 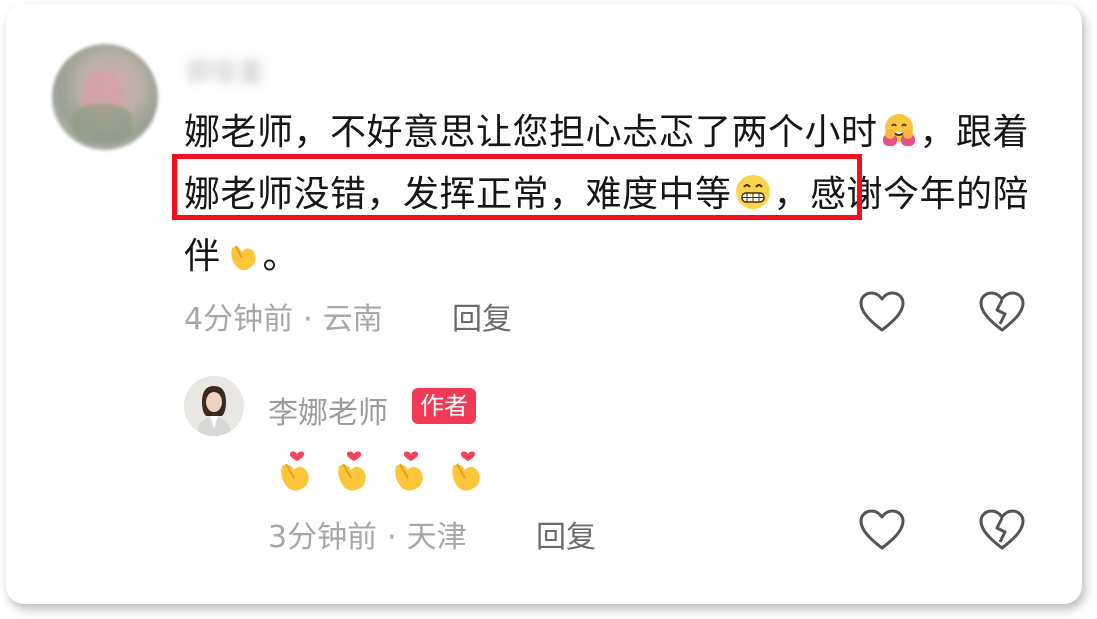 I want to click on reply-location: 天津, so click(x=436, y=537).